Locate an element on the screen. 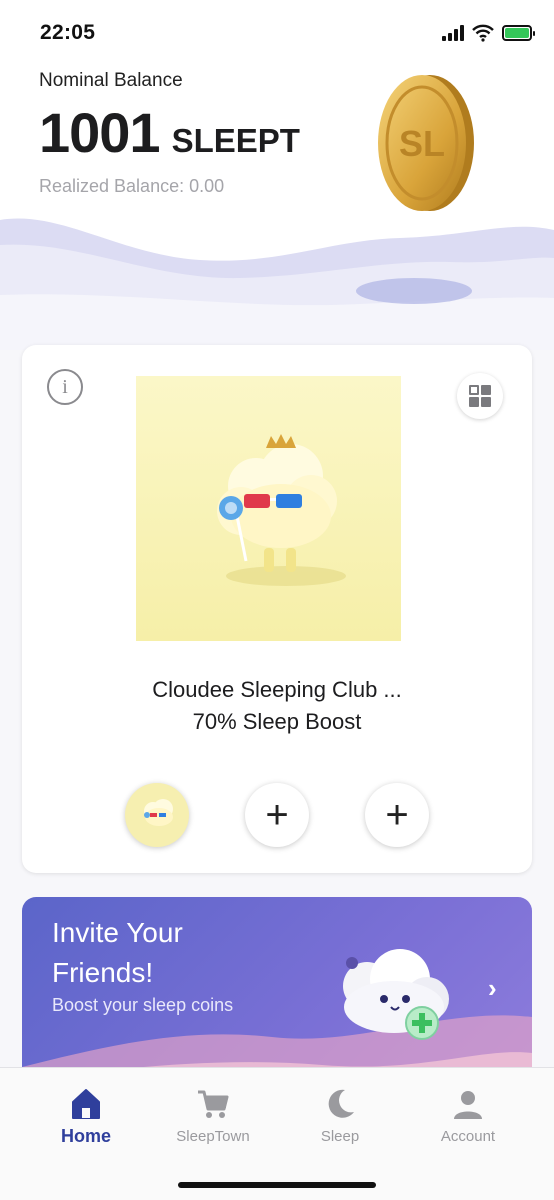  tab-sleep: Sleep is located at coordinates (340, 1114).